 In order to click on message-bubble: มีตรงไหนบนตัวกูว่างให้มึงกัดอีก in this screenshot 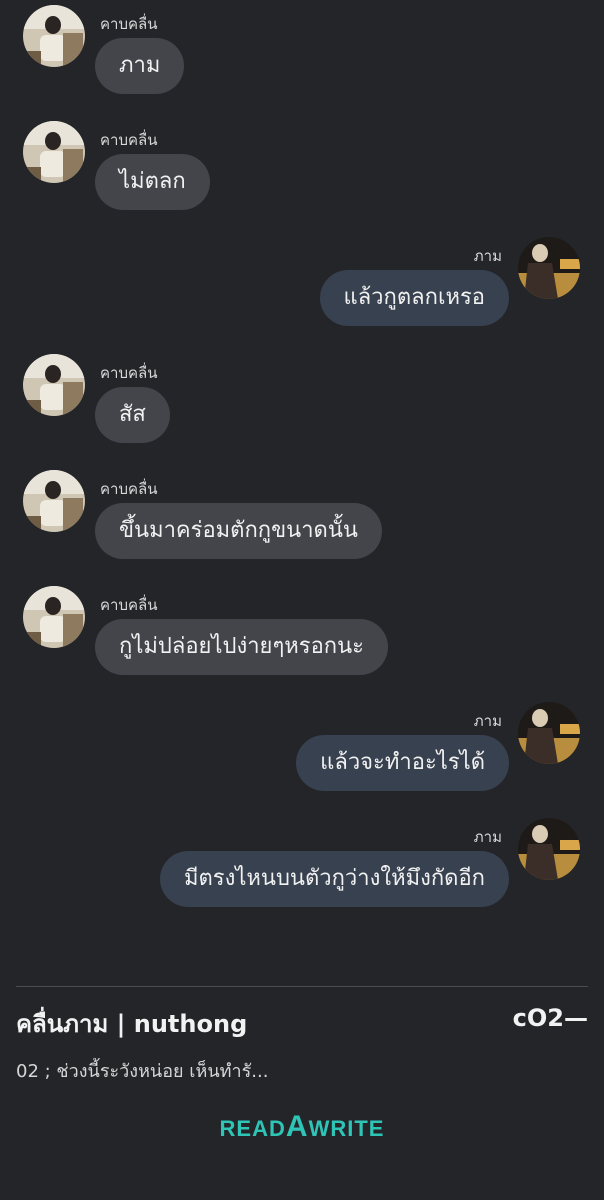, I will do `click(334, 879)`.